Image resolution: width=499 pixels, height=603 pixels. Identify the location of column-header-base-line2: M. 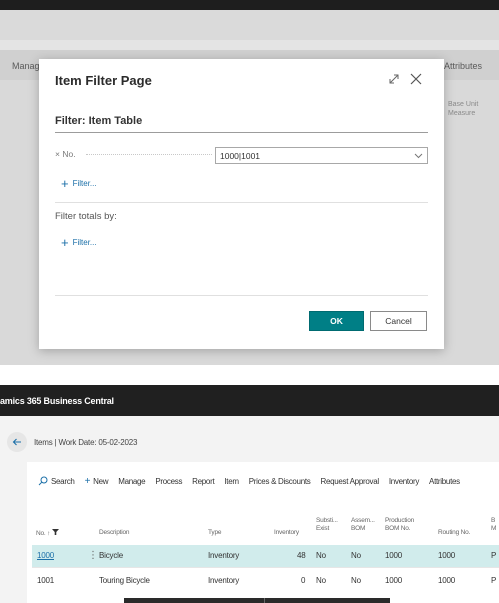
(494, 528).